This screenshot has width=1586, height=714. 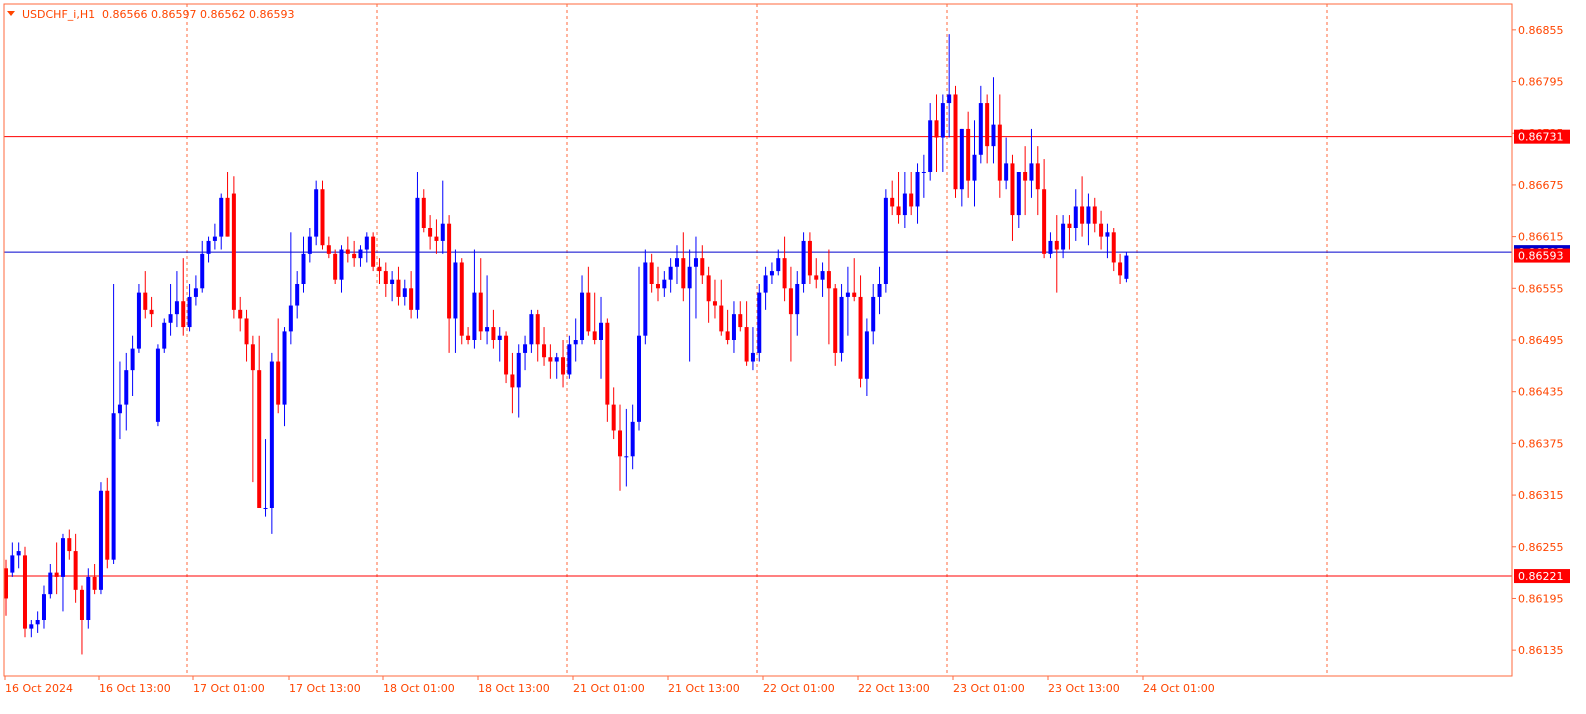 What do you see at coordinates (1179, 688) in the screenshot?
I see `time-tick-label: 24 Oct 01:00` at bounding box center [1179, 688].